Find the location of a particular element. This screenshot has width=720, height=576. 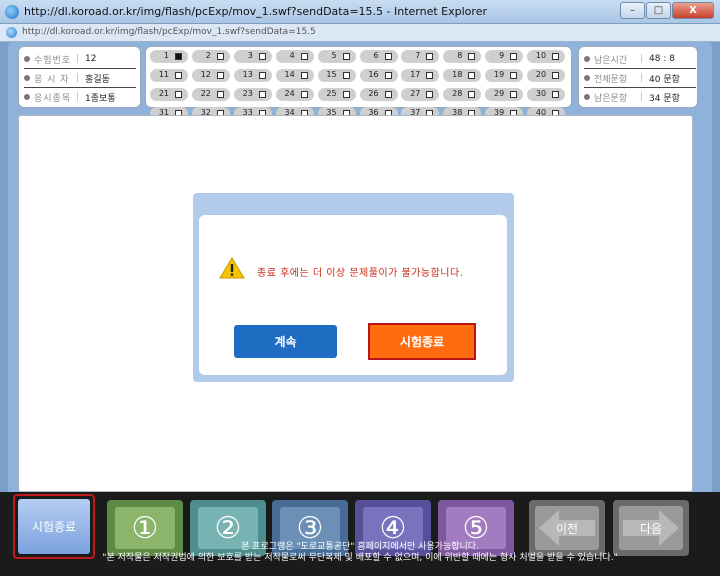

question-number: 30 is located at coordinates (541, 93).